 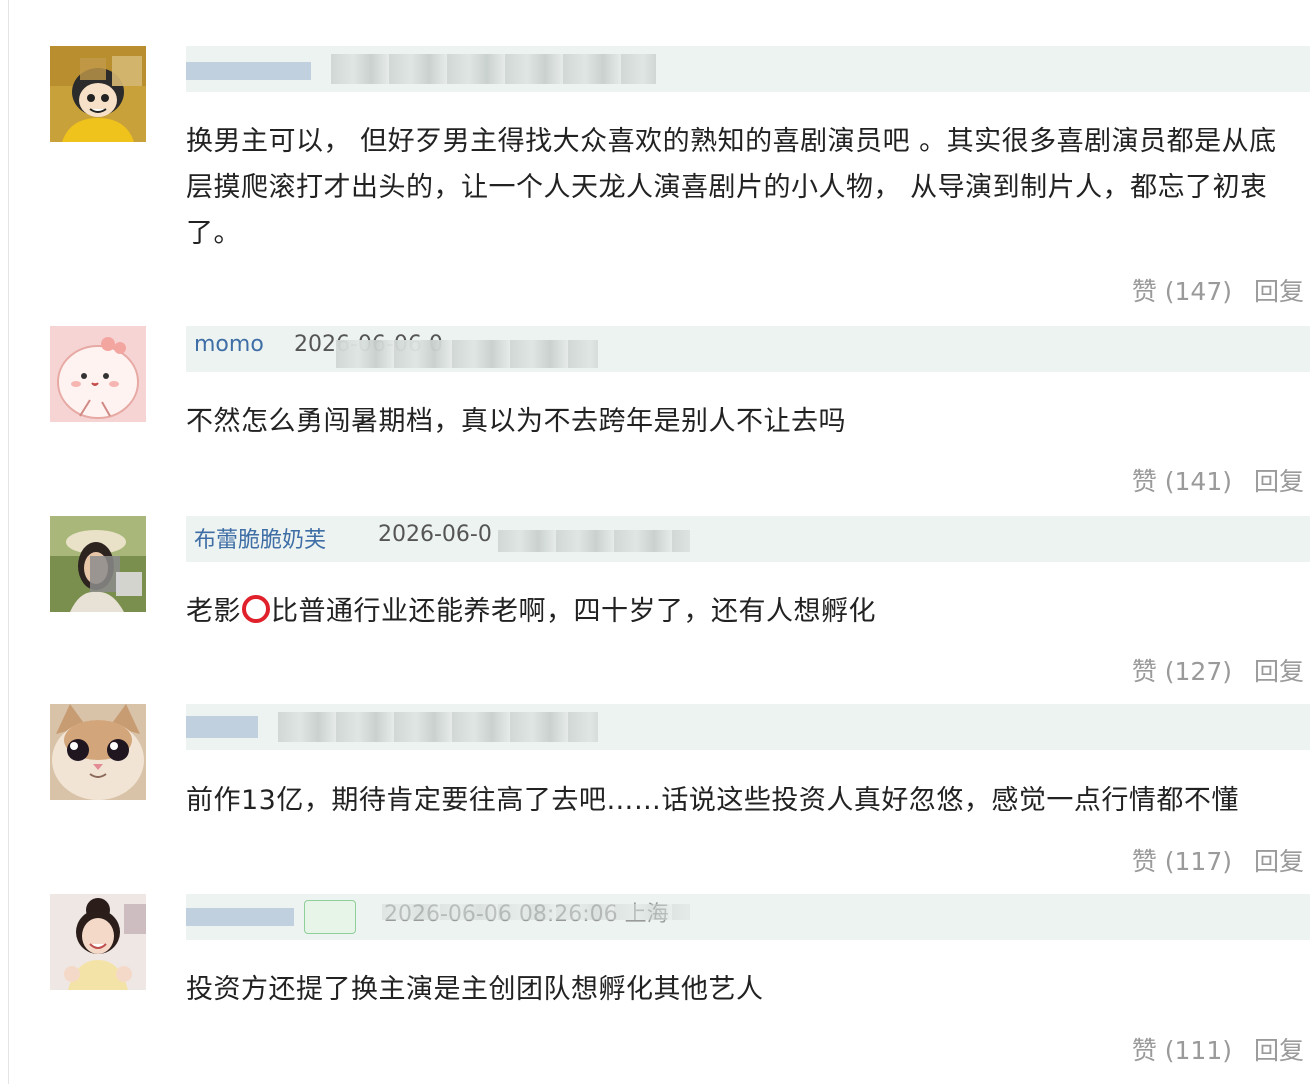 I want to click on comment-text-start: 老影, so click(x=213, y=611).